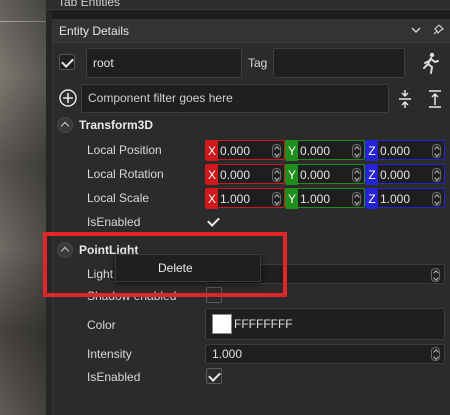 This screenshot has width=450, height=415. What do you see at coordinates (245, 174) in the screenshot?
I see `local-rotation-x: X 0.000` at bounding box center [245, 174].